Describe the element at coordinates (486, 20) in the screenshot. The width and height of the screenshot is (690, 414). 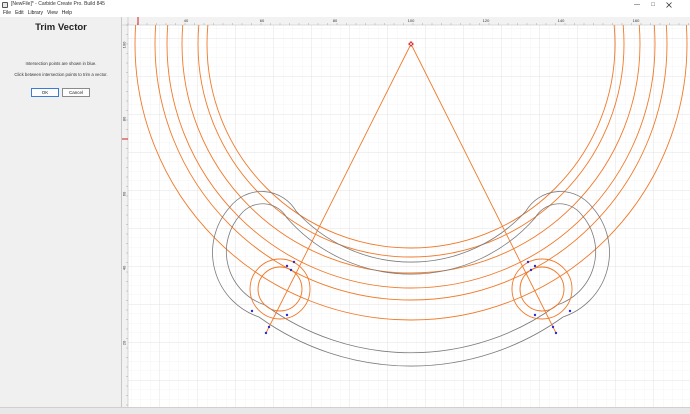
I see `ruler-label-x-120: 120` at that location.